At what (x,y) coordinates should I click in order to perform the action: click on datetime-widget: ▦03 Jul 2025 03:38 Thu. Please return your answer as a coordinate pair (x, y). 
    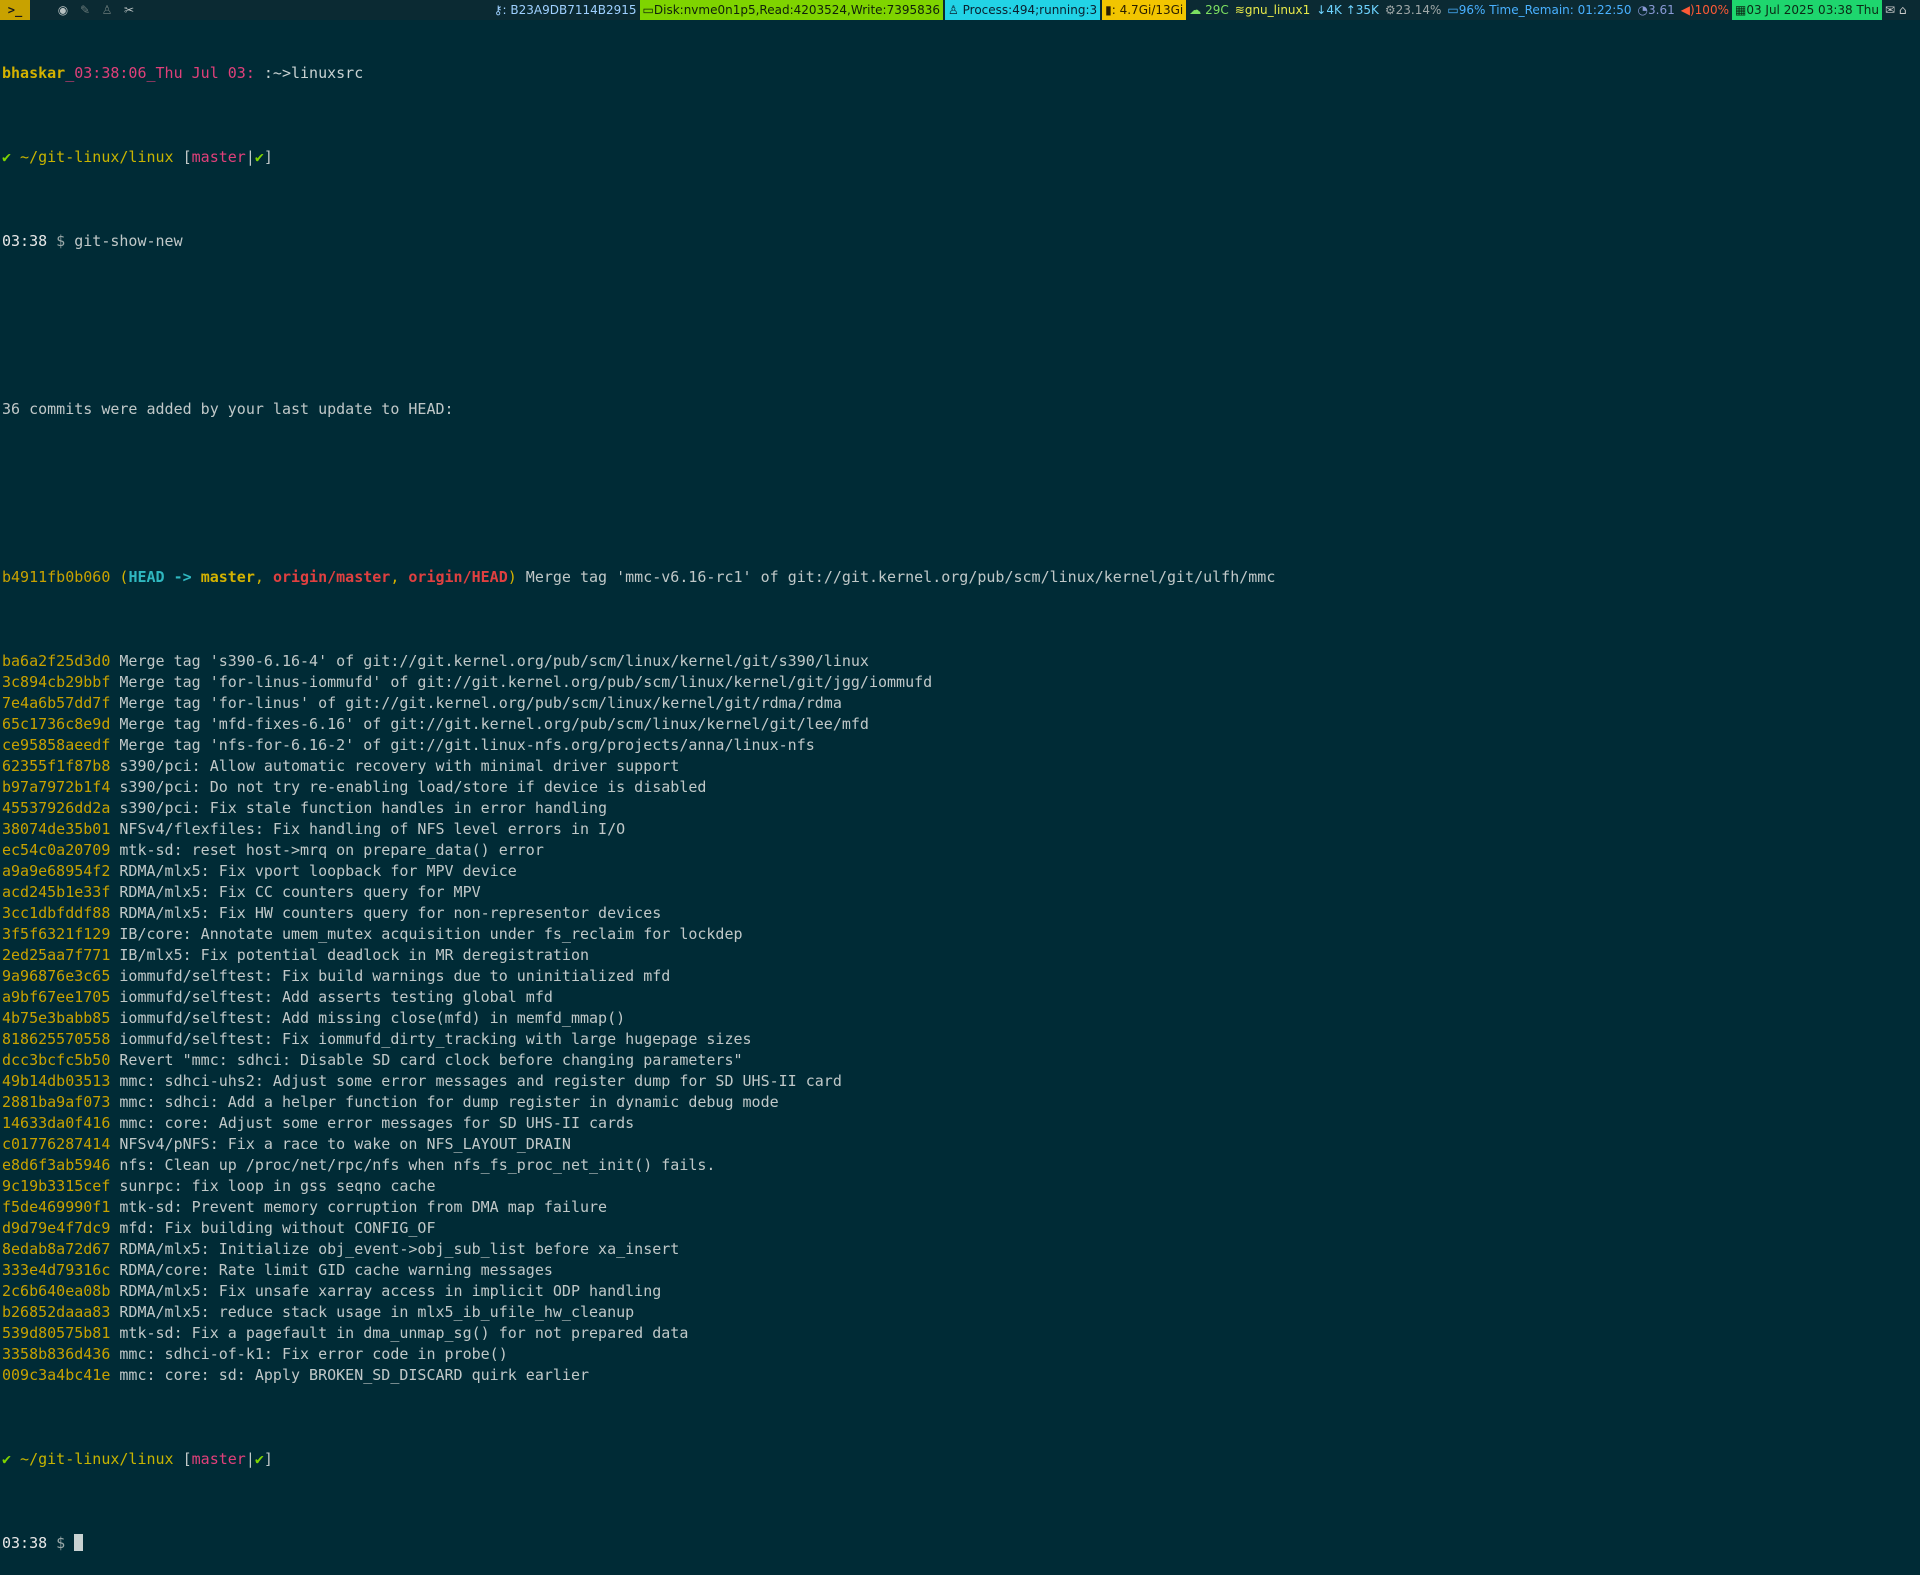
    Looking at the image, I should click on (1806, 10).